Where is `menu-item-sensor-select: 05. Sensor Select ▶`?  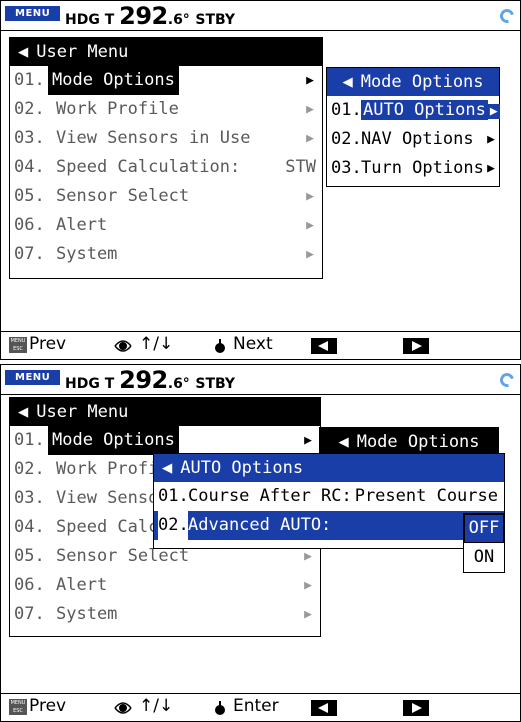
menu-item-sensor-select: 05. Sensor Select ▶ is located at coordinates (166, 196).